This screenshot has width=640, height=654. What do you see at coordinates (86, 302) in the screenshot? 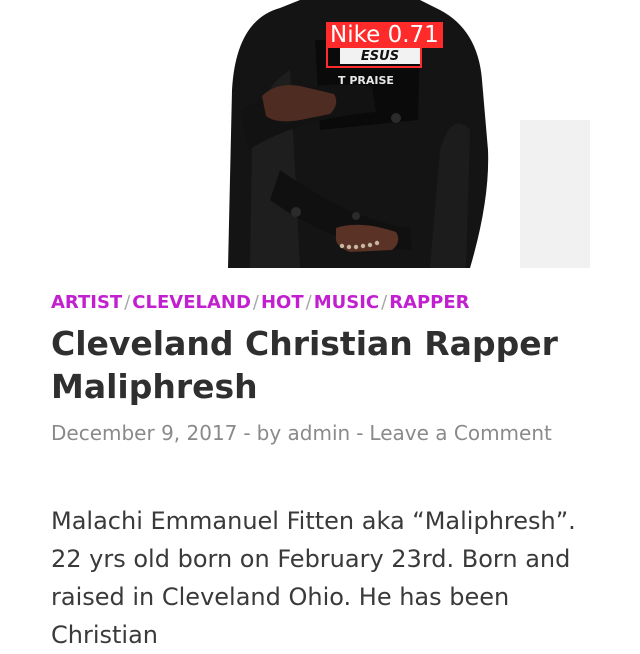
I see `category-artist: ARTIST` at bounding box center [86, 302].